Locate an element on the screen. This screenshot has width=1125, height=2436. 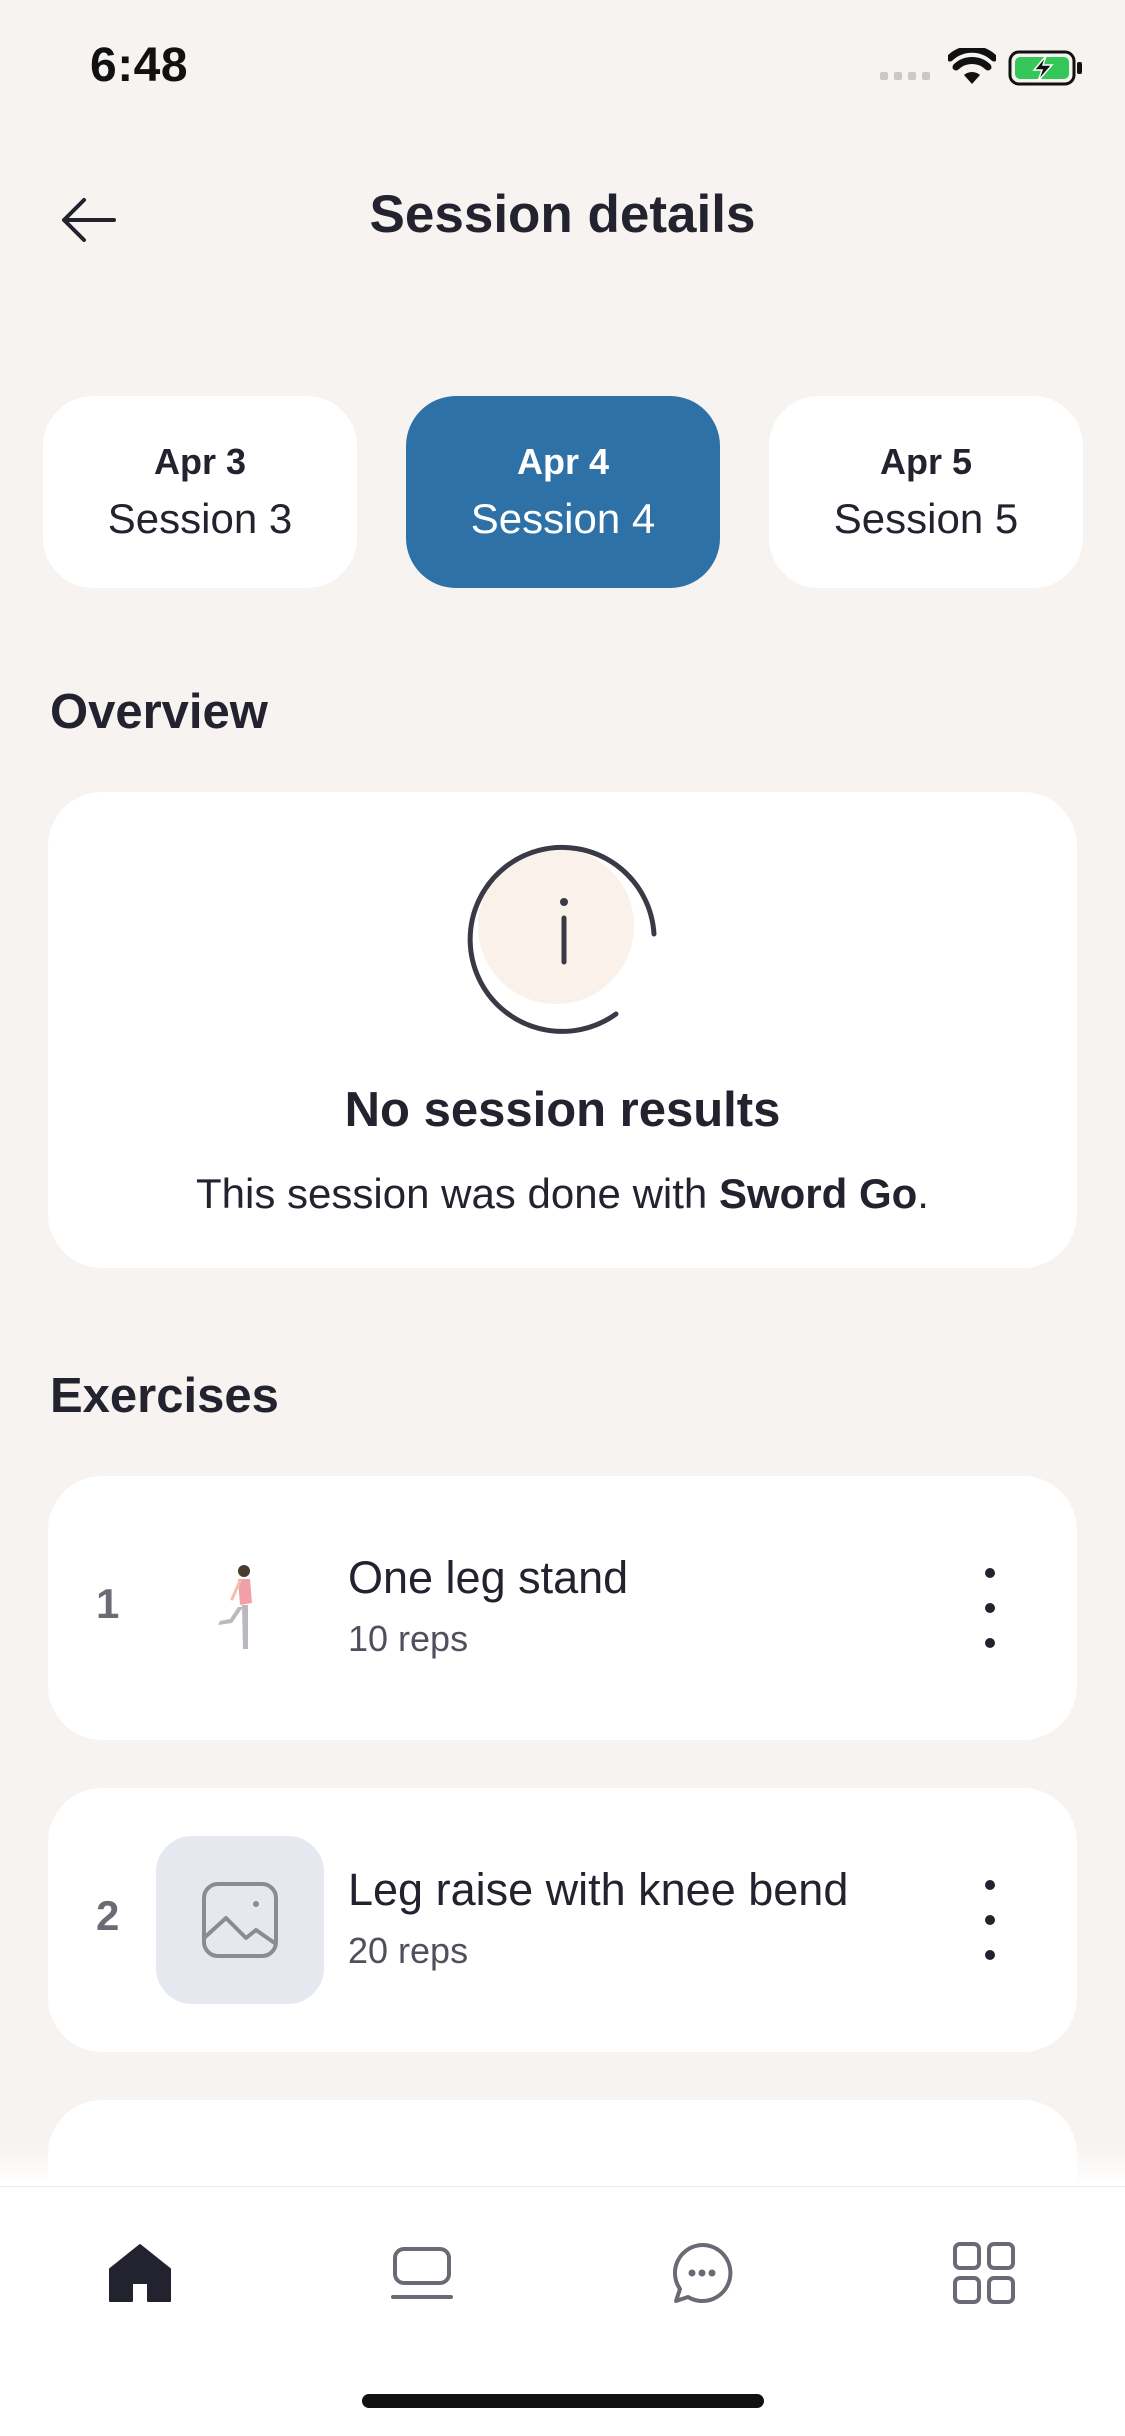
exercise-reps: 10 reps is located at coordinates (408, 1638).